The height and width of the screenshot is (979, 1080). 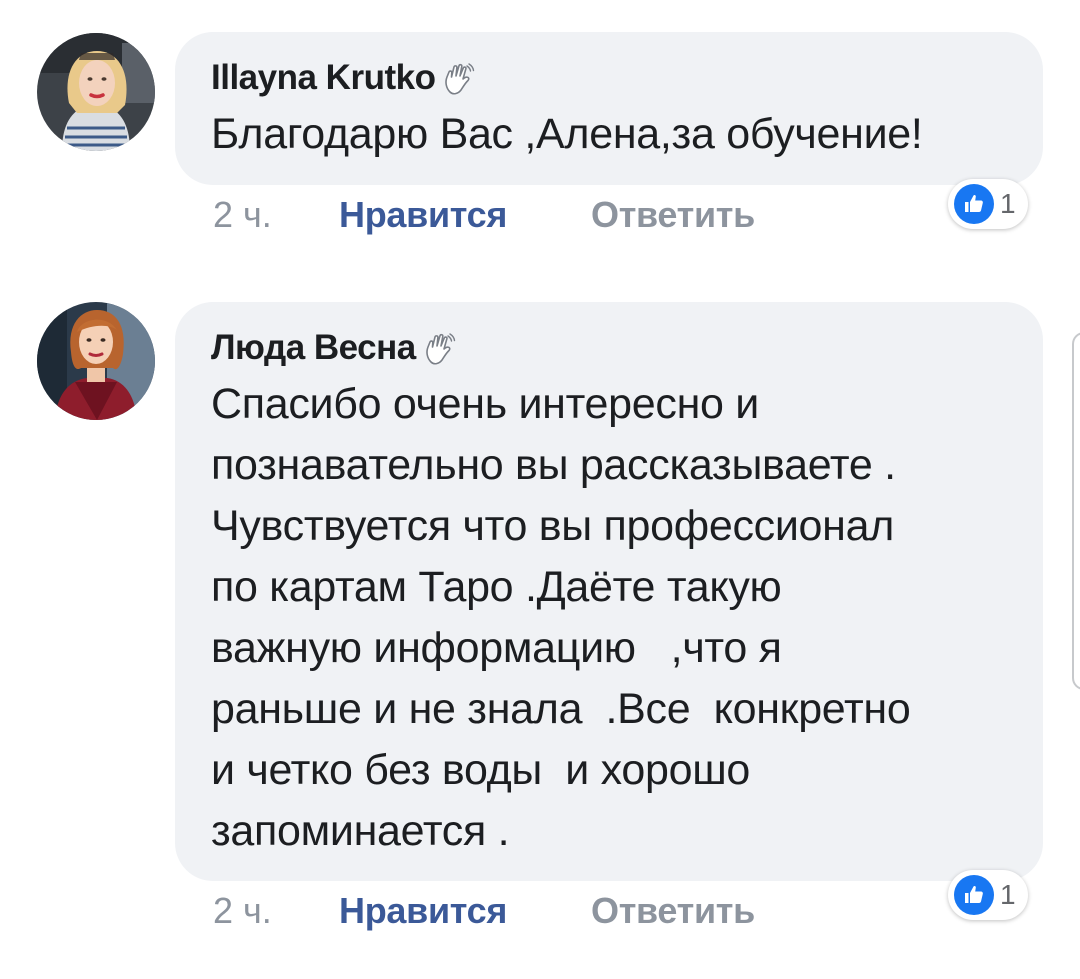 I want to click on author-name: Люда Весна, so click(x=313, y=348).